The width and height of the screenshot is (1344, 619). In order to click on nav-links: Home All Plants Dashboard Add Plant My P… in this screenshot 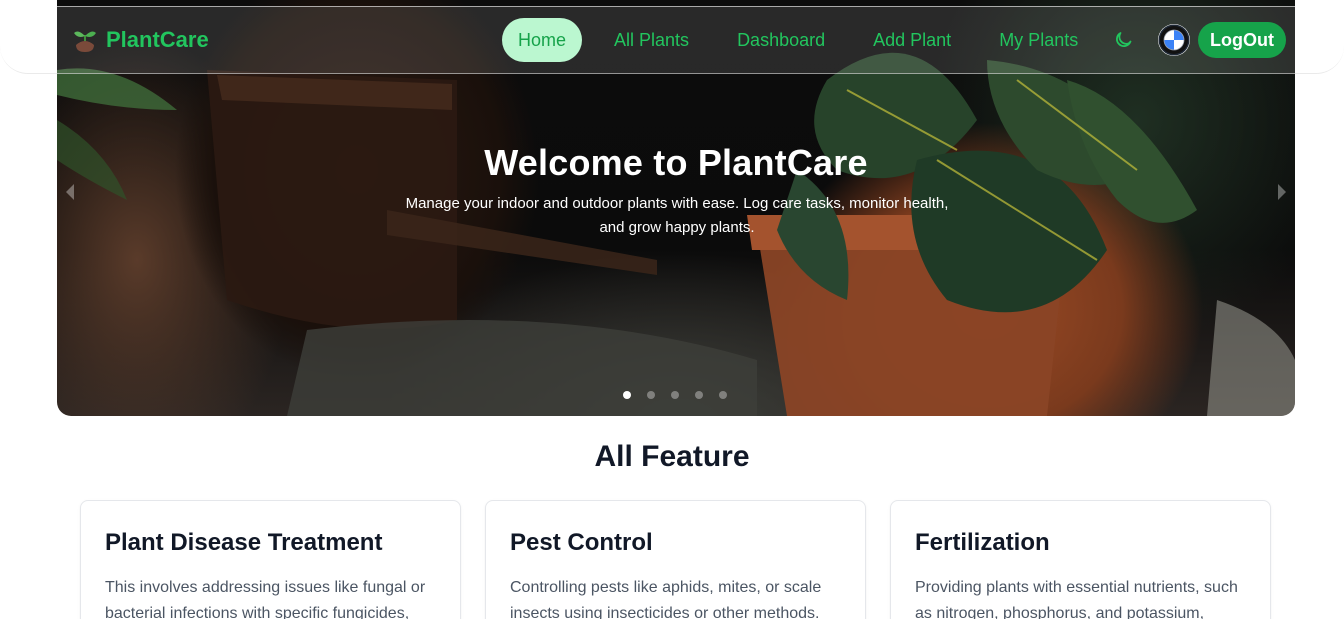, I will do `click(806, 40)`.